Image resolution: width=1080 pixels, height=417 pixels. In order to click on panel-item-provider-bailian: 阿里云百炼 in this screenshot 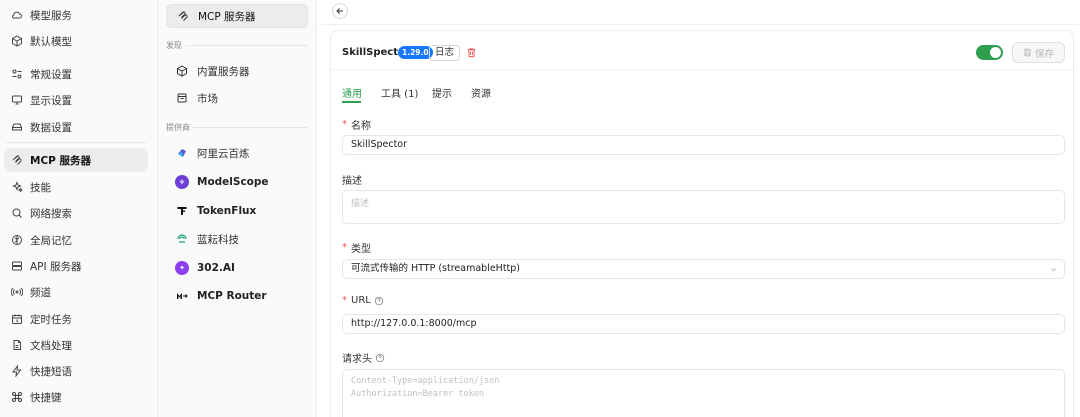, I will do `click(237, 153)`.